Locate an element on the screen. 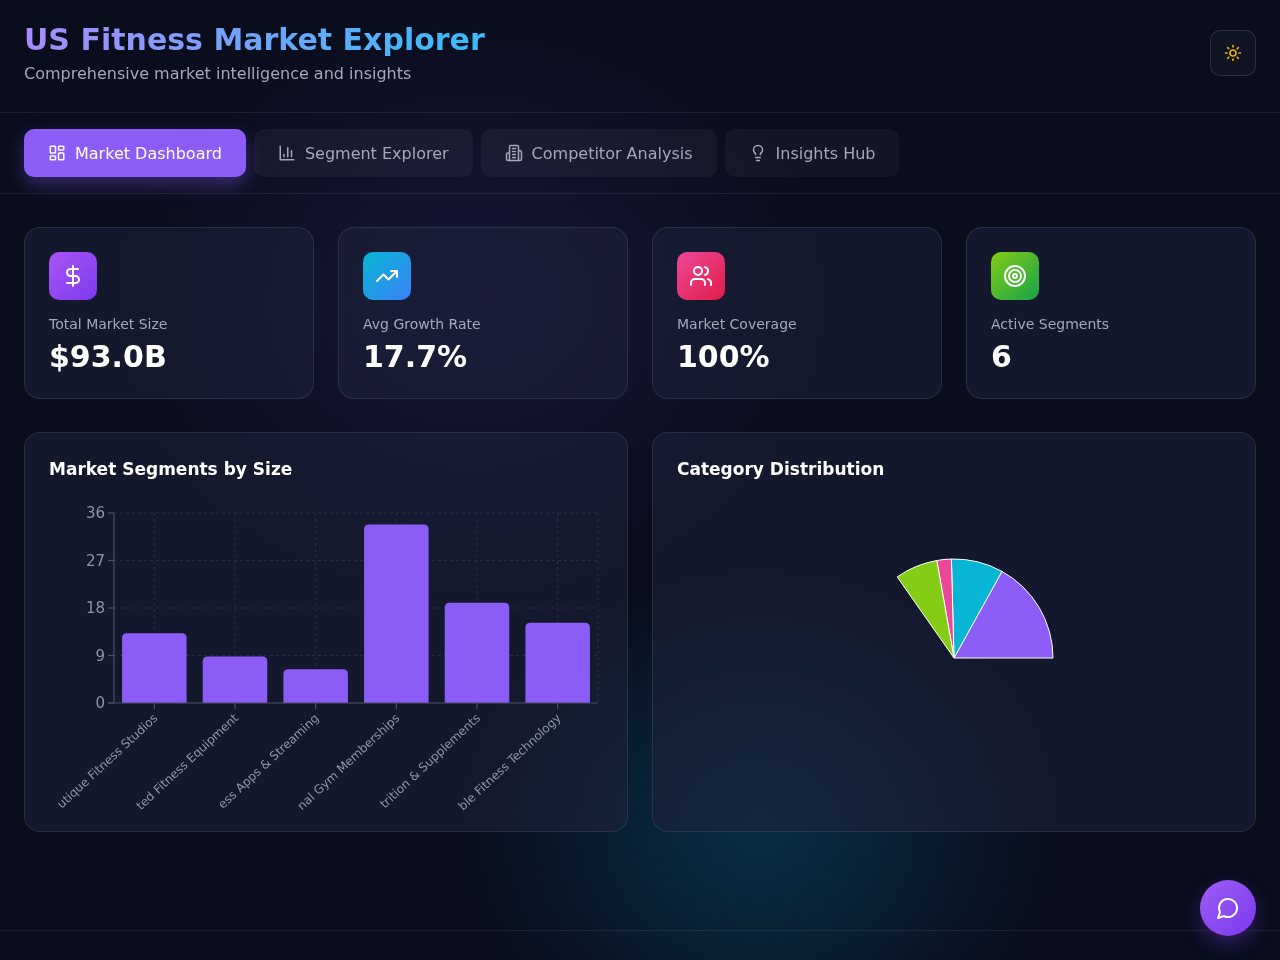  tab: Segment Explorer is located at coordinates (363, 153).